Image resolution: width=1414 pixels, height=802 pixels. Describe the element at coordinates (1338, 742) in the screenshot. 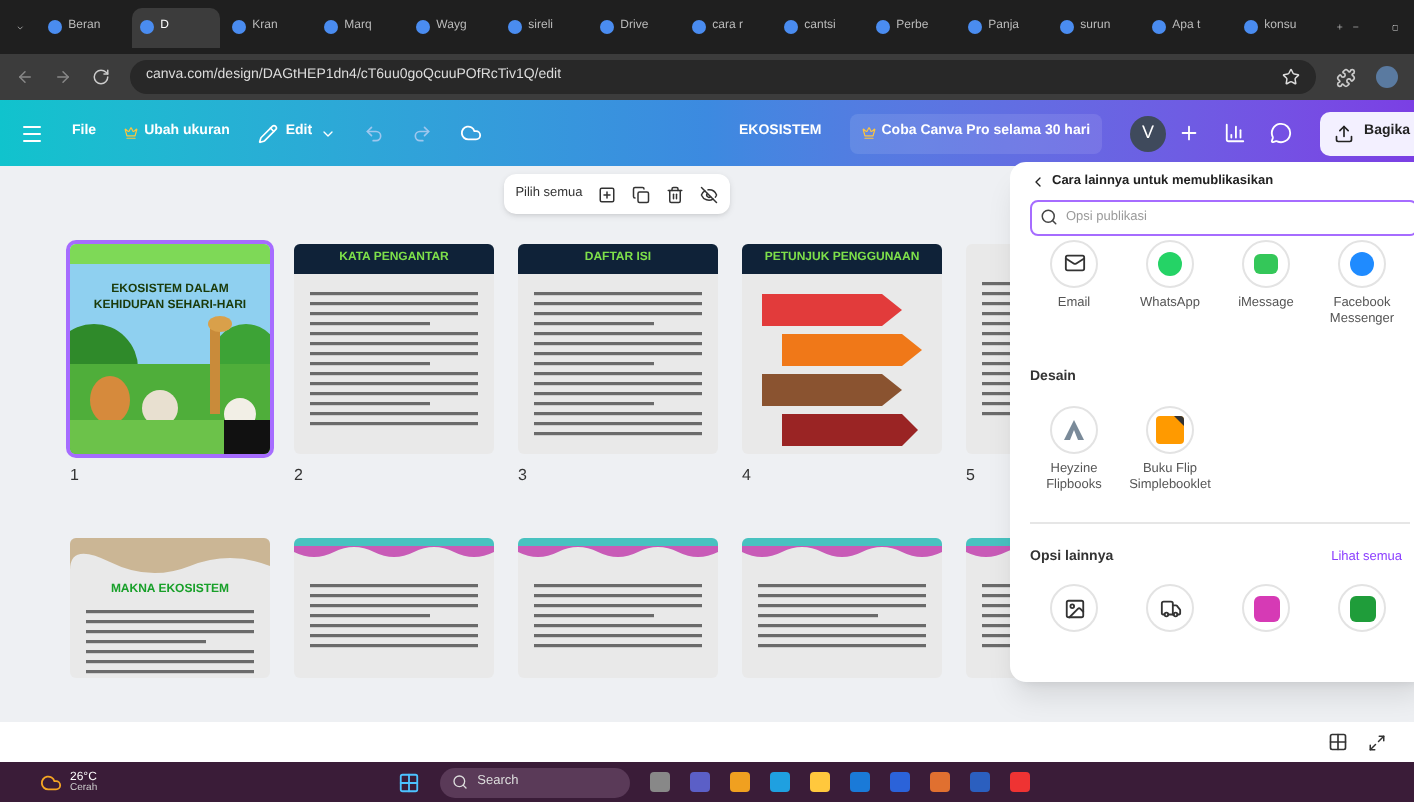

I see `grid-view-icon` at that location.